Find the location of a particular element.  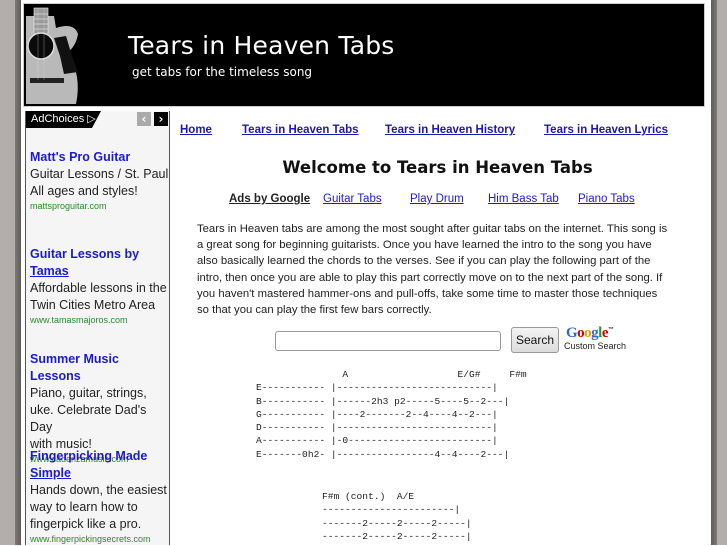

search-button: Search is located at coordinates (535, 340).